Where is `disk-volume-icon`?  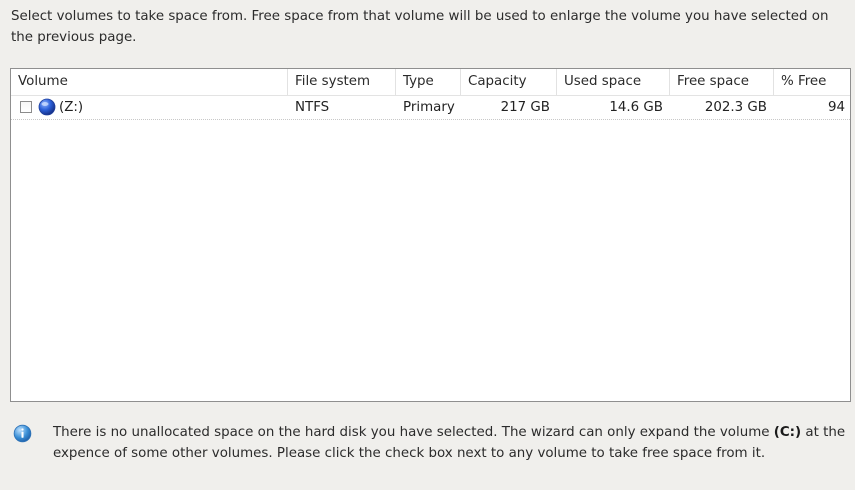 disk-volume-icon is located at coordinates (47, 107).